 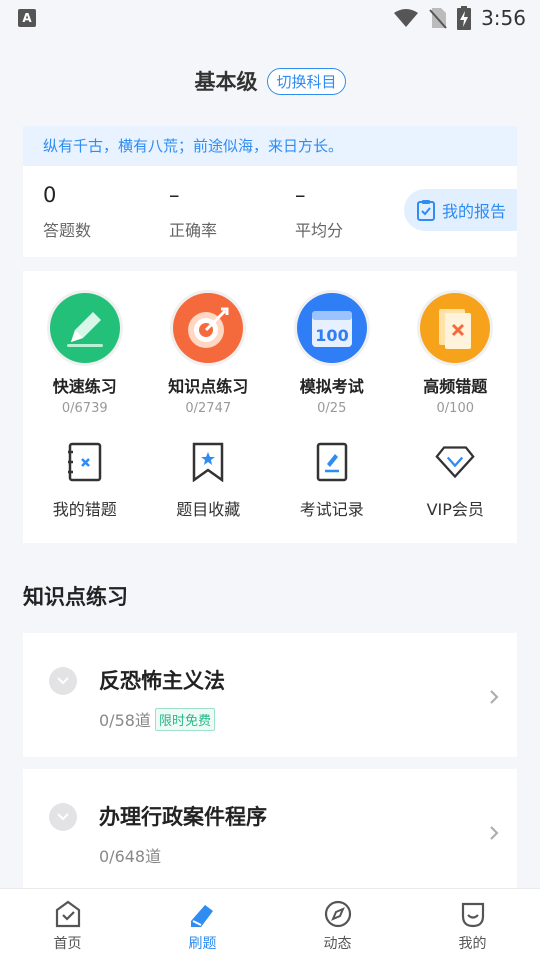 What do you see at coordinates (84, 386) in the screenshot?
I see `mode-label: 快速练习` at bounding box center [84, 386].